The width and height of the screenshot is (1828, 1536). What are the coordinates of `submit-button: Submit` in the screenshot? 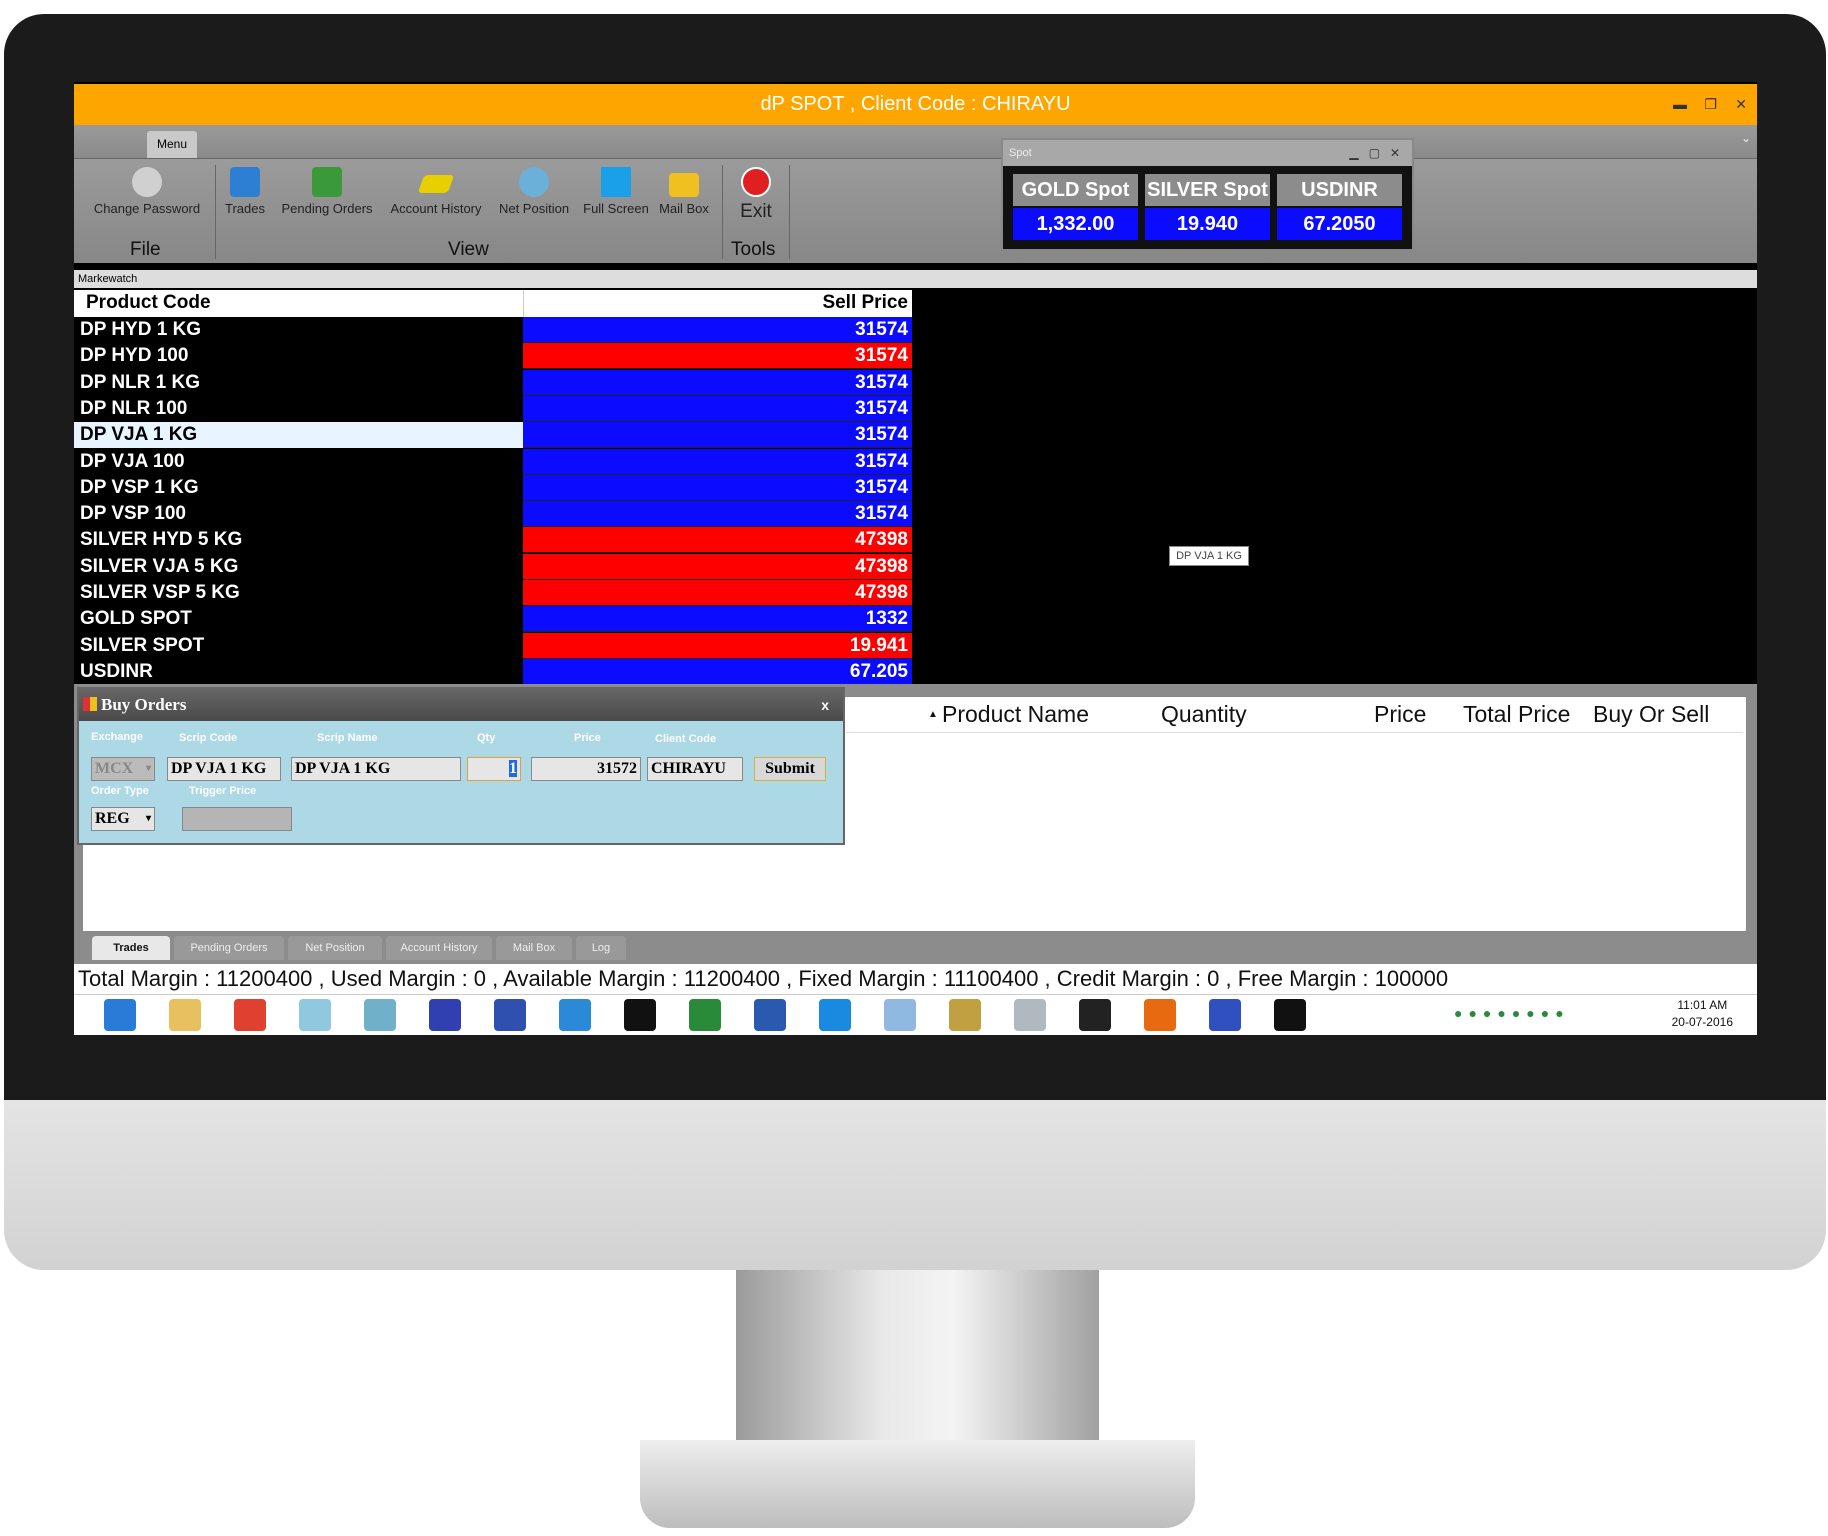 It's located at (790, 769).